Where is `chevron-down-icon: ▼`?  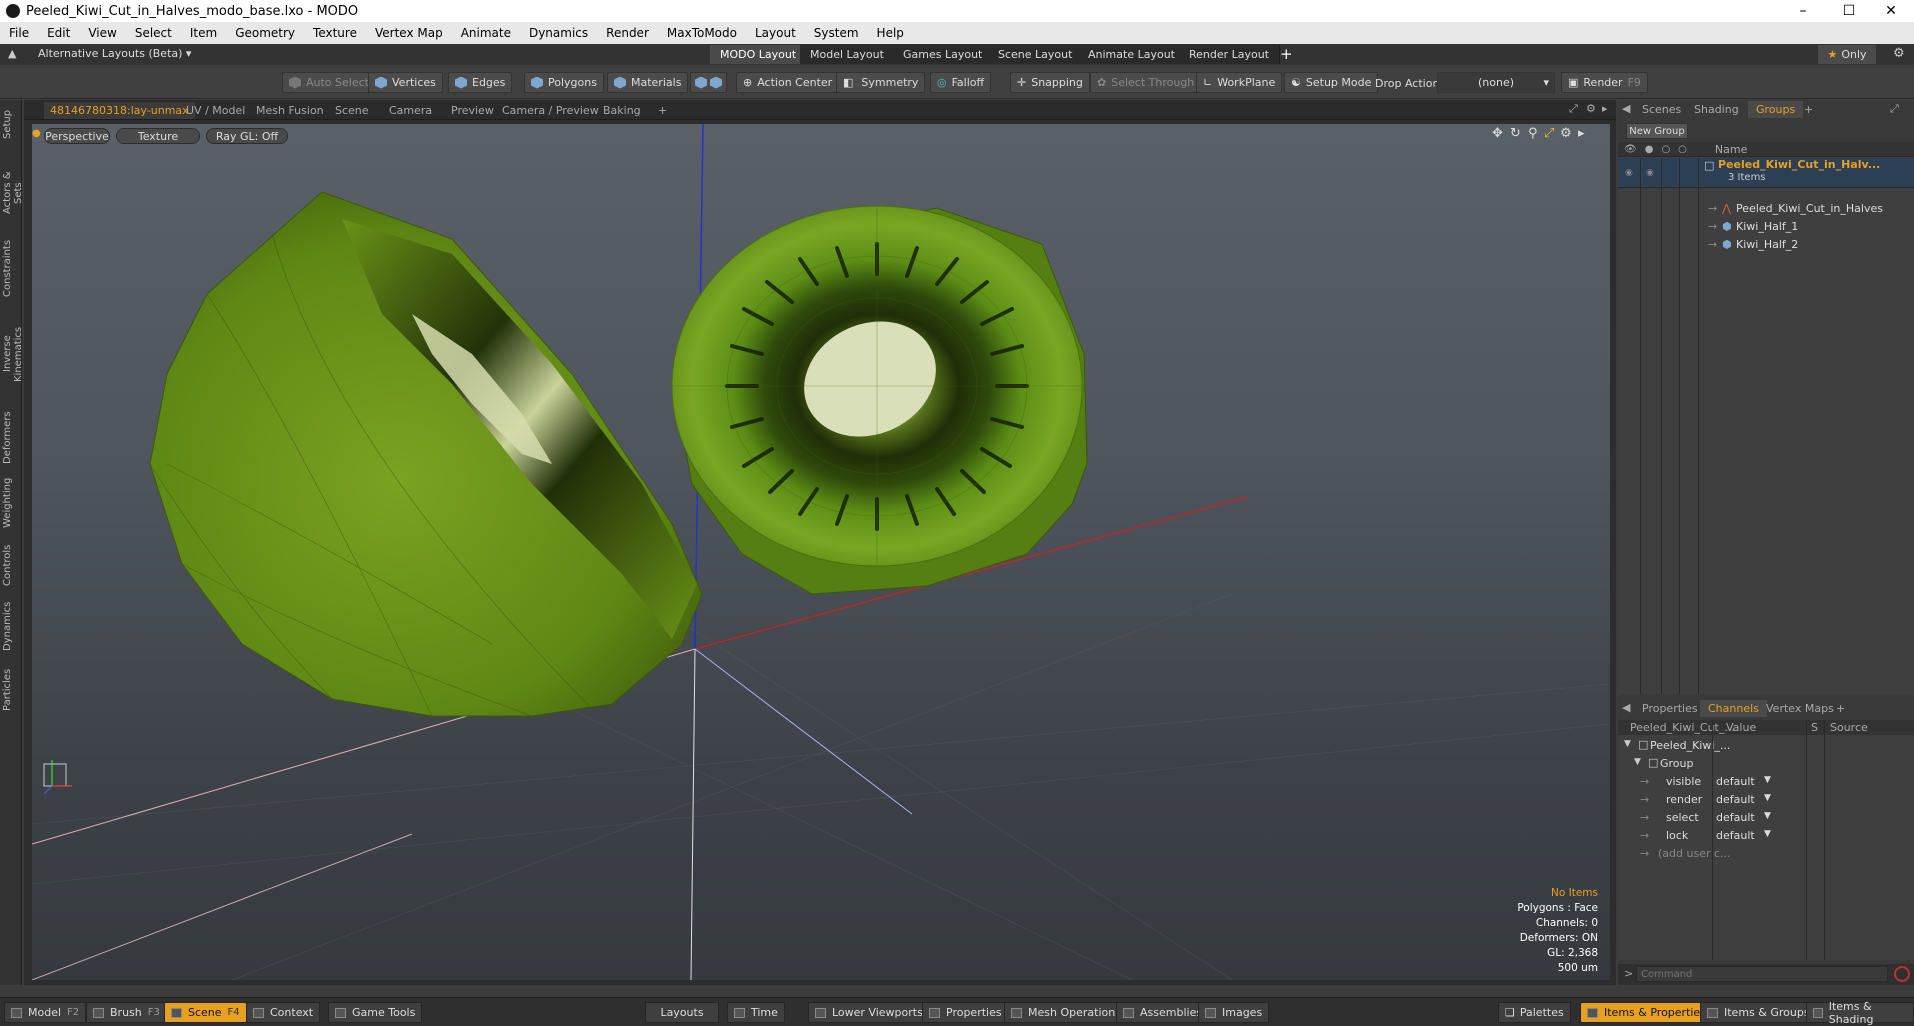
chevron-down-icon: ▼ is located at coordinates (1767, 834).